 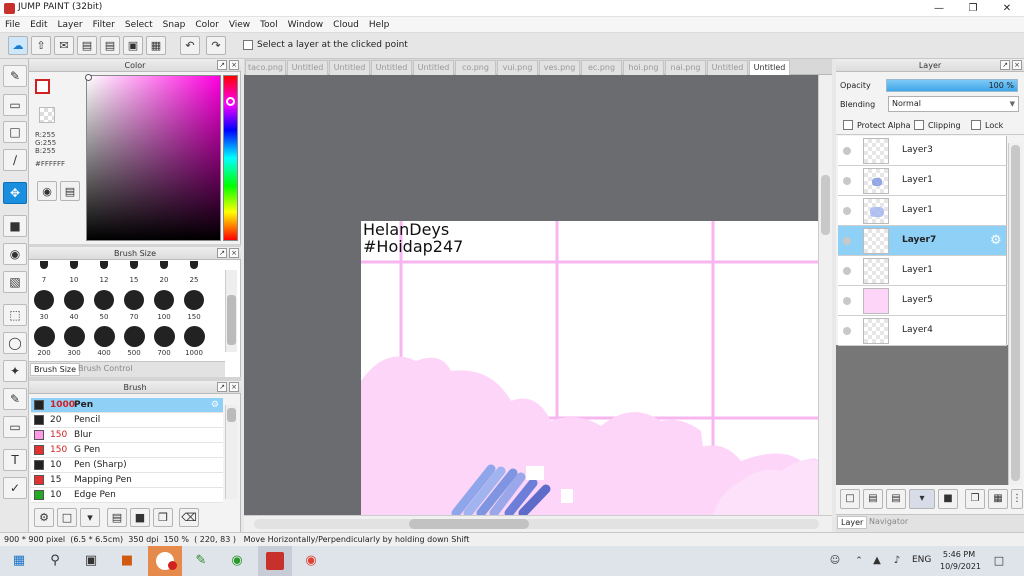 What do you see at coordinates (1015, 314) in the screenshot?
I see `layer-list-scrollbar` at bounding box center [1015, 314].